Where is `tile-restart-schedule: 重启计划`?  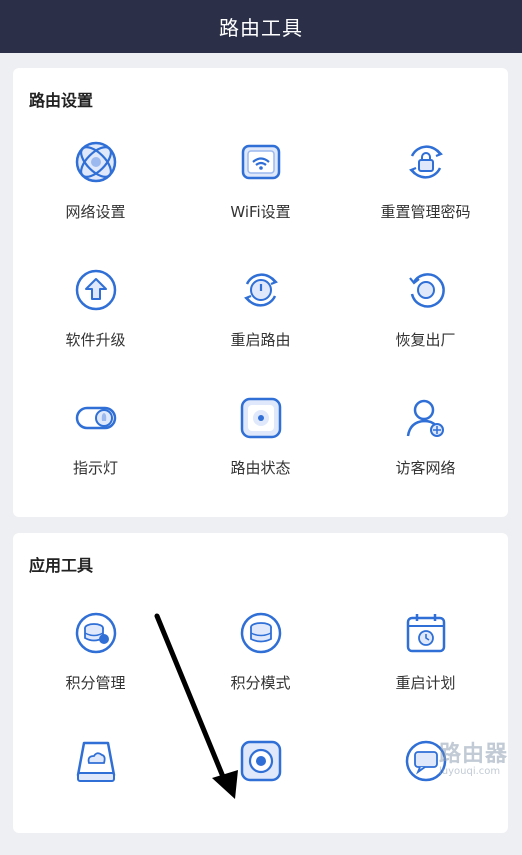 tile-restart-schedule: 重启计划 is located at coordinates (425, 663).